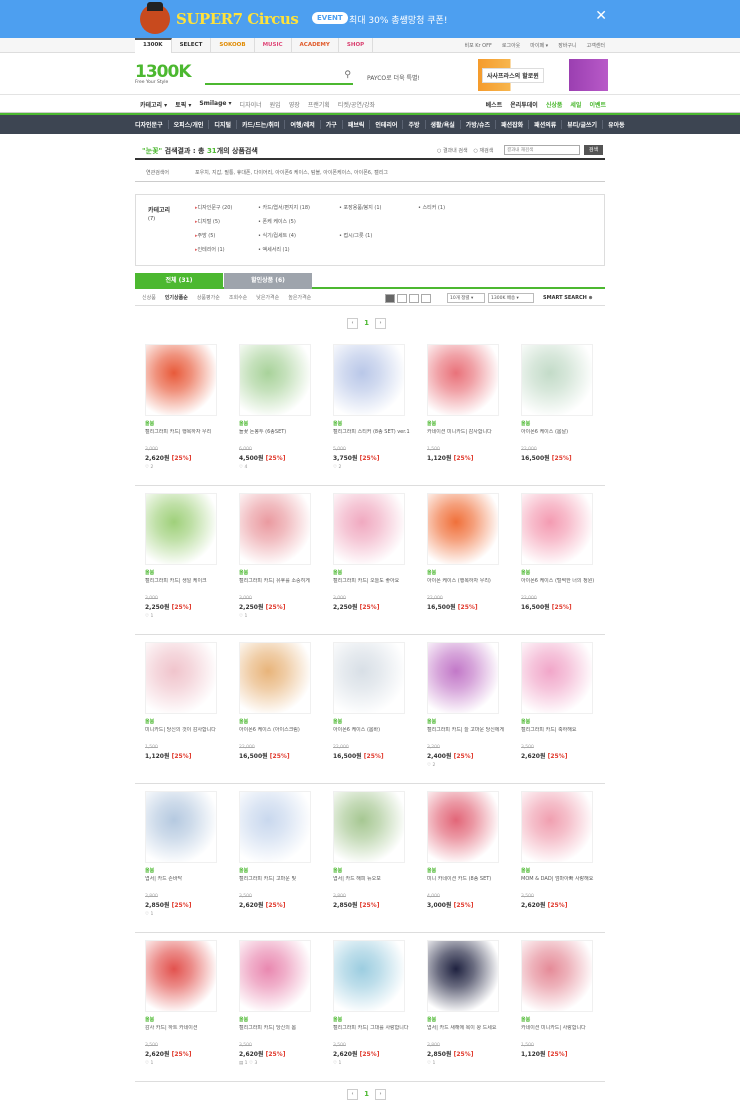  What do you see at coordinates (593, 150) in the screenshot?
I see `result-search-button: 검색` at bounding box center [593, 150].